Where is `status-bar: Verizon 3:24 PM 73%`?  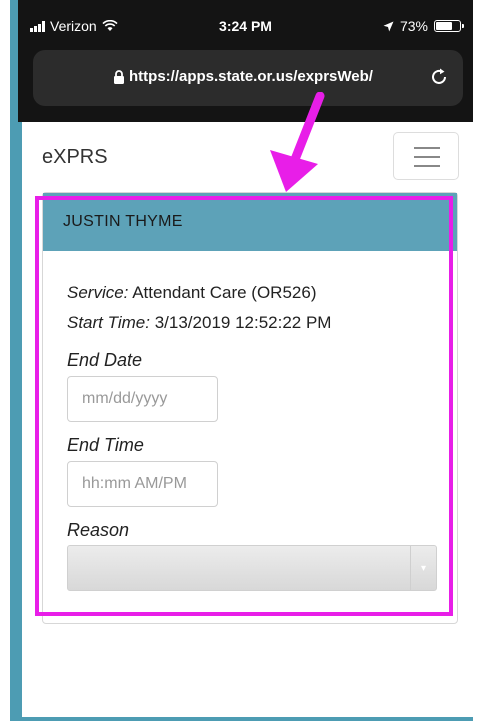
status-bar: Verizon 3:24 PM 73% is located at coordinates (245, 27).